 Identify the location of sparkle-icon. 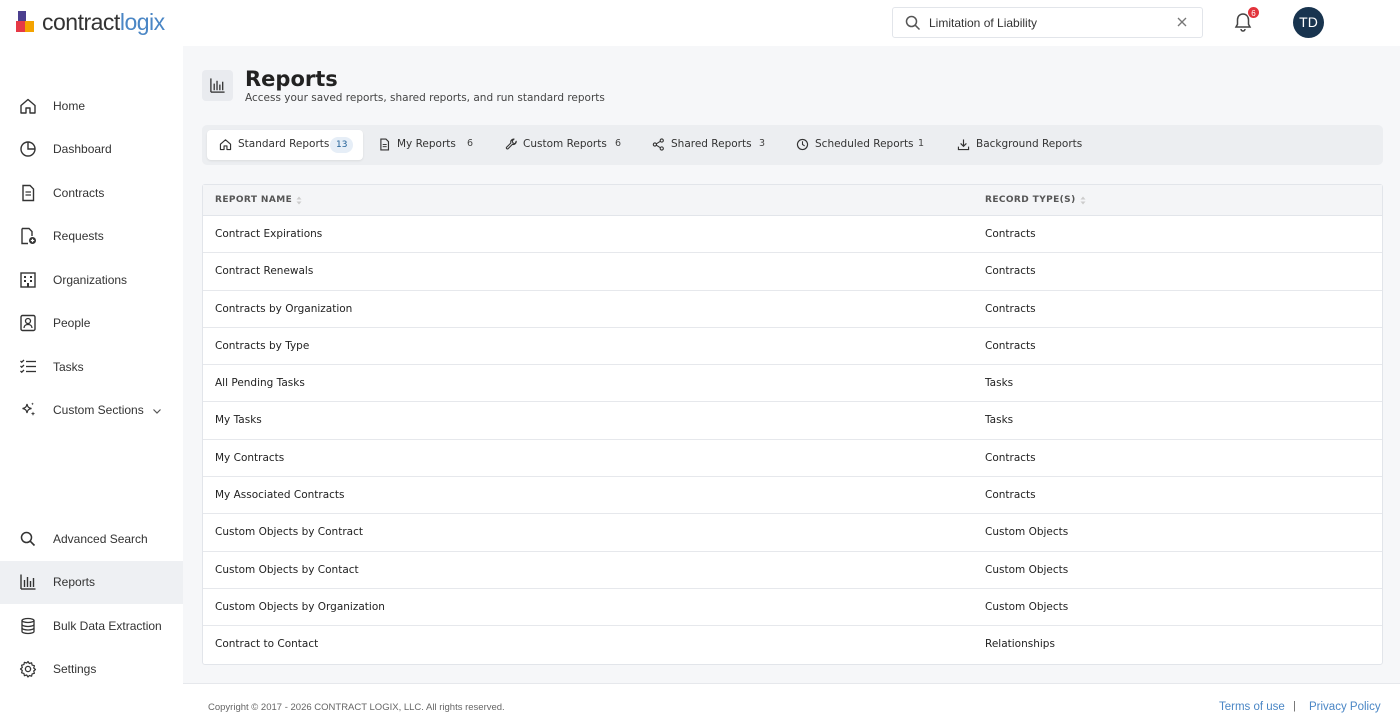
(29, 409).